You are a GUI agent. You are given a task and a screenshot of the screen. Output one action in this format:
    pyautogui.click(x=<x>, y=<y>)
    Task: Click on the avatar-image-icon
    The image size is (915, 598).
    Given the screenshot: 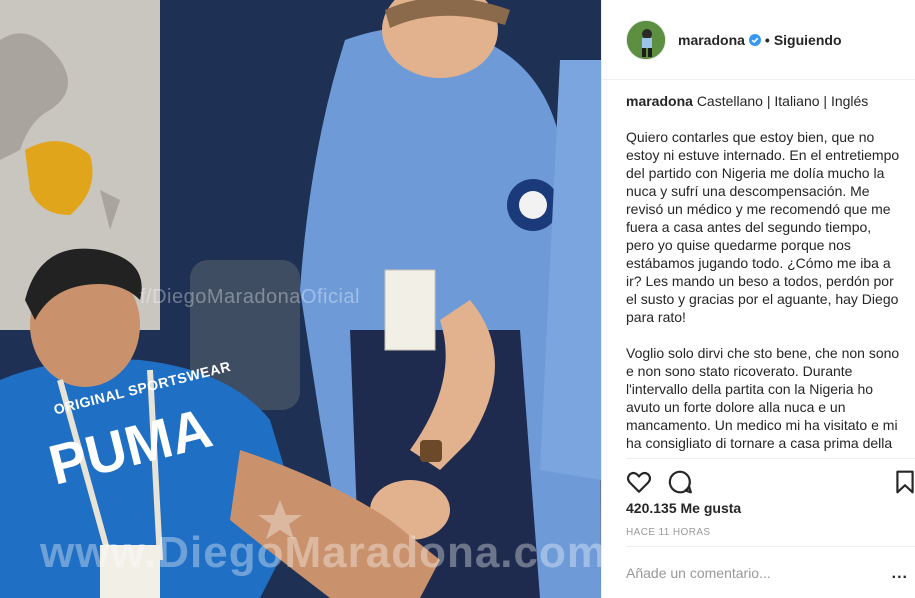 What is the action you would take?
    pyautogui.click(x=646, y=39)
    